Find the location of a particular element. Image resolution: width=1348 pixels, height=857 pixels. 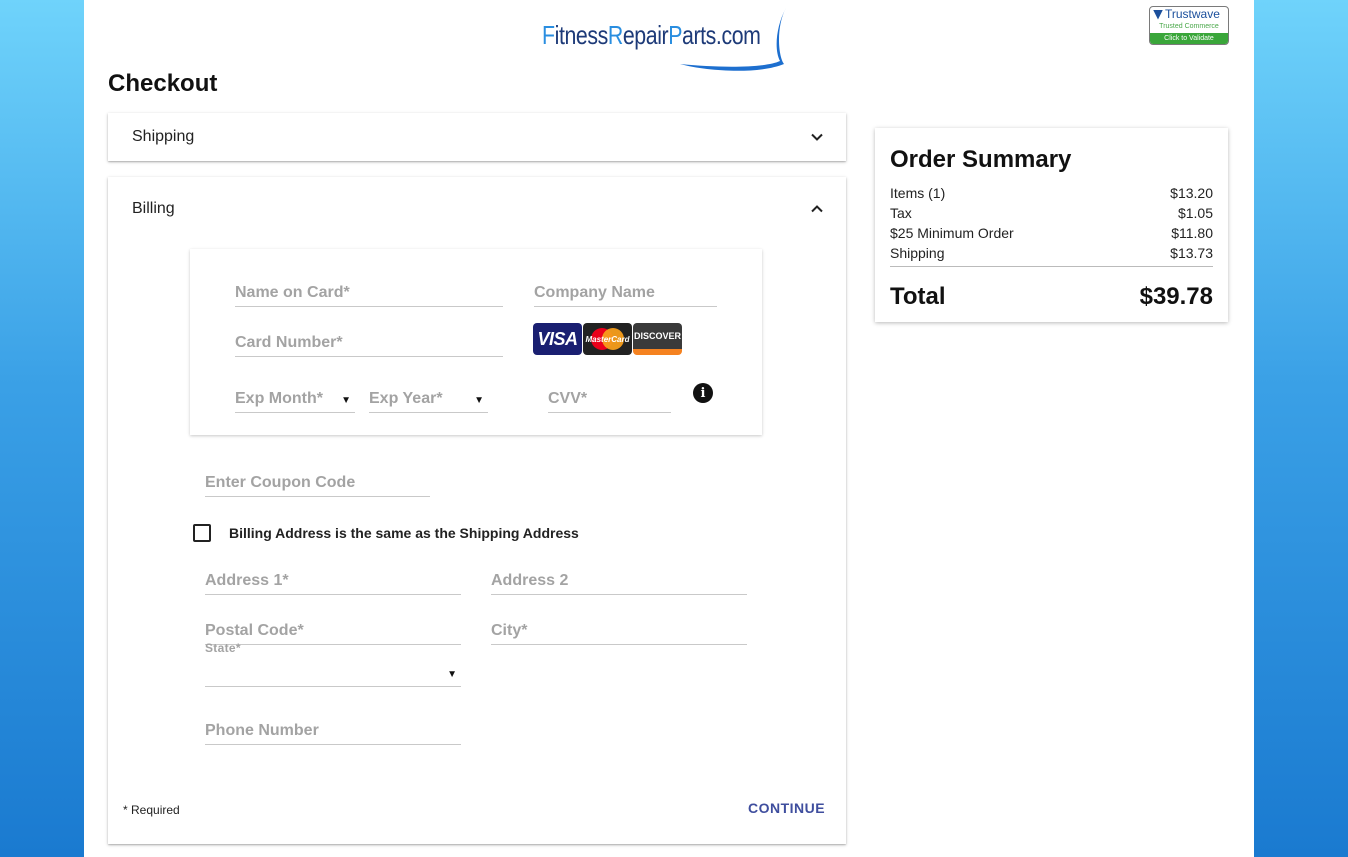

visa-icon: VISA is located at coordinates (557, 339).